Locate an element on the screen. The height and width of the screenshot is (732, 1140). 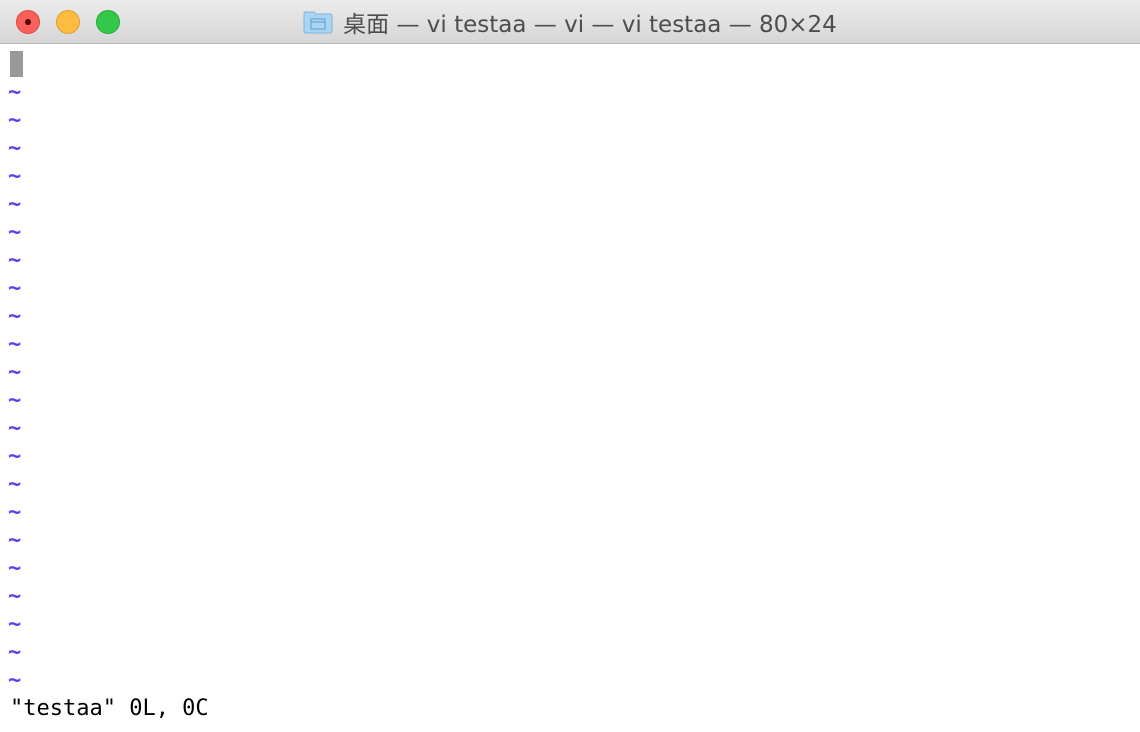
window-title-area: 桌面 — vi testaa — vi — vi testaa — 80×24 is located at coordinates (570, 22).